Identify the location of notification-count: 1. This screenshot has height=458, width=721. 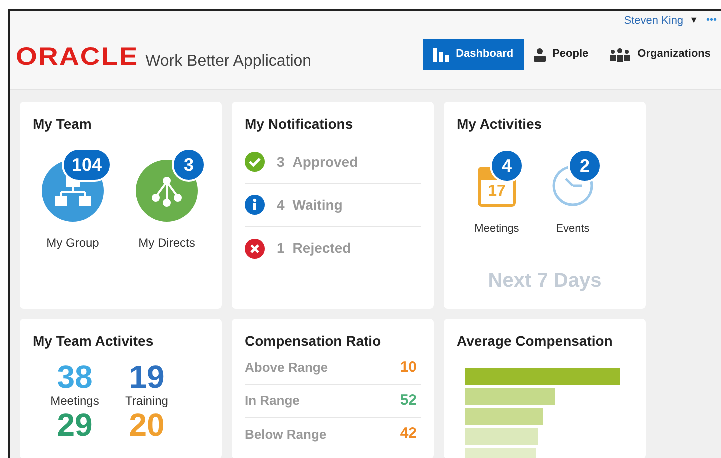
(281, 248).